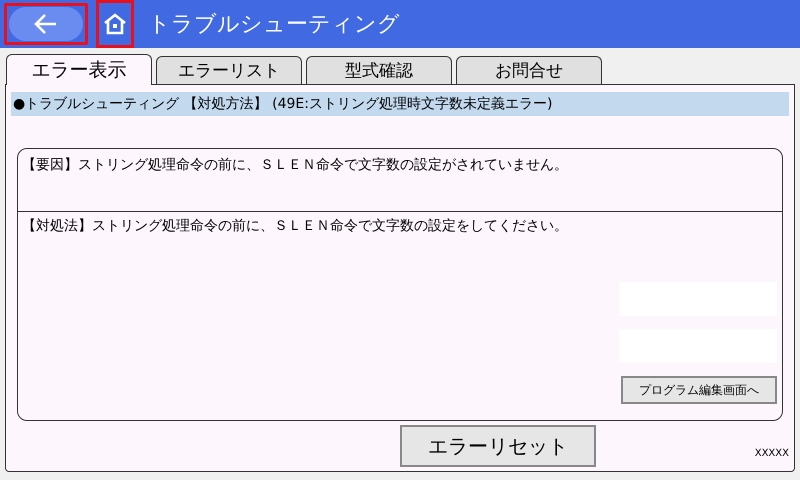 The width and height of the screenshot is (800, 480). Describe the element at coordinates (295, 164) in the screenshot. I see `cause-text: 【要因】ストリング処理命令の前に、ＳＬＥＮ命令で文字数の設定がされていません。` at that location.